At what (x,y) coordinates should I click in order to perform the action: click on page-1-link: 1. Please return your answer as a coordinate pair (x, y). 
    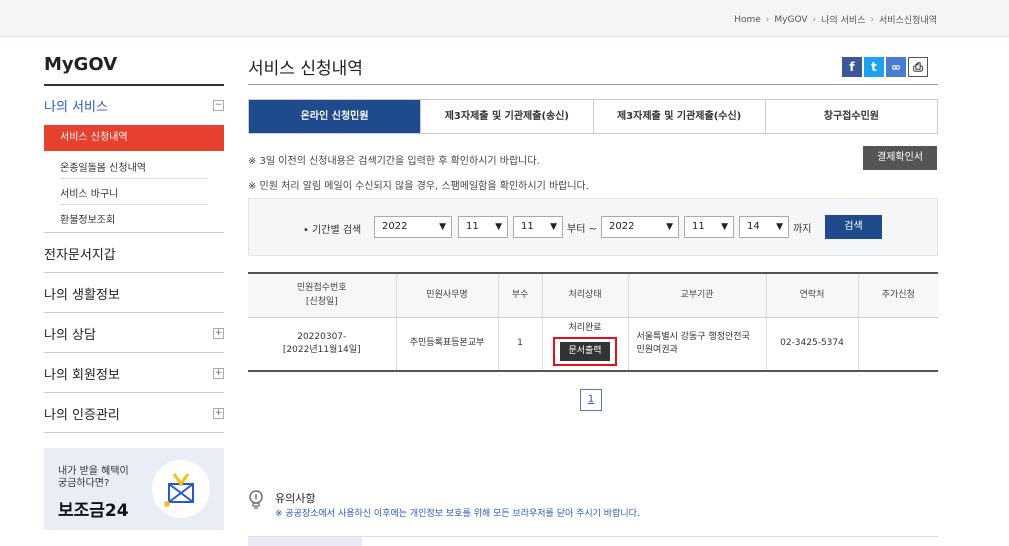
    Looking at the image, I should click on (591, 400).